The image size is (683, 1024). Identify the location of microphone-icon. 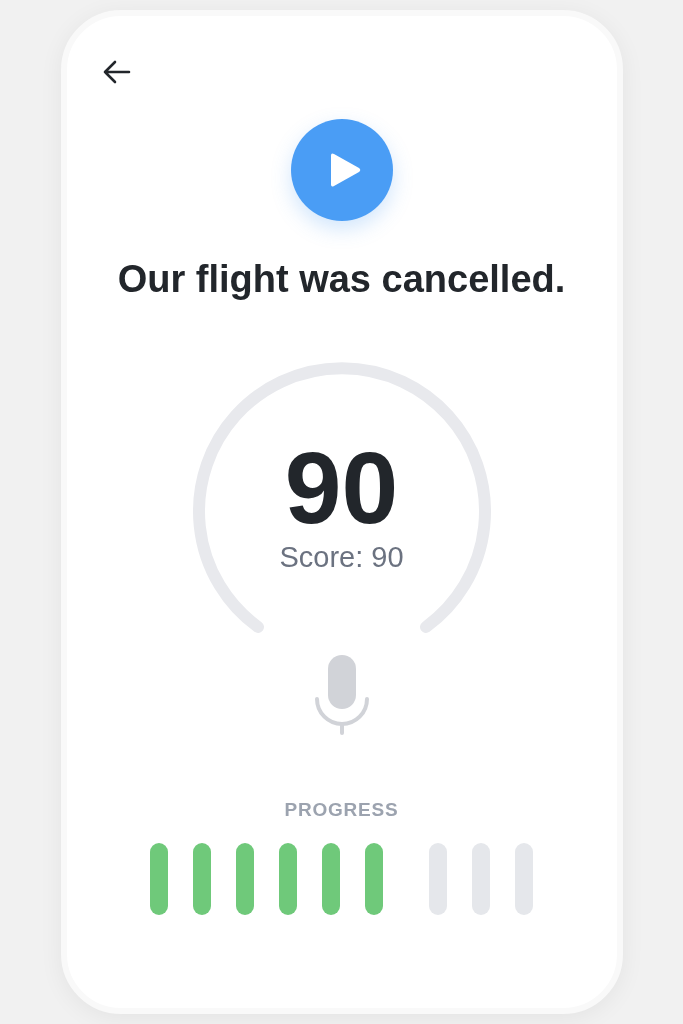
(341, 695).